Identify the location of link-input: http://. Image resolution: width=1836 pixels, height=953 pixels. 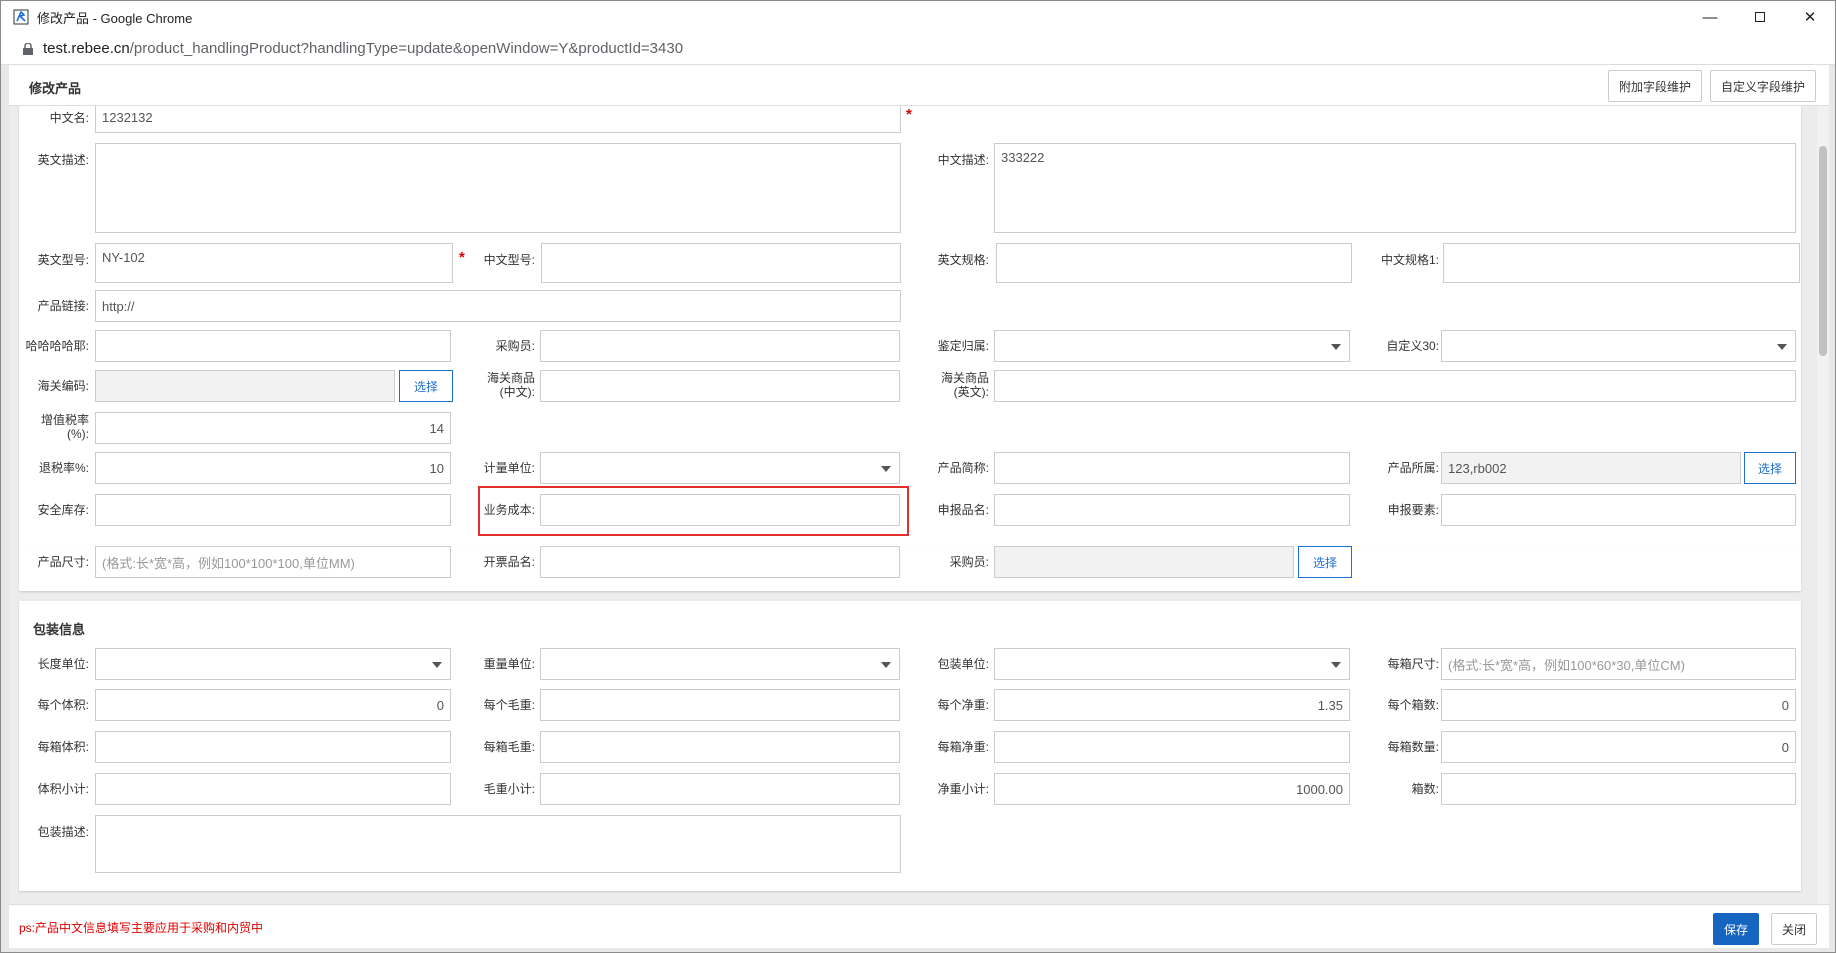
(498, 306).